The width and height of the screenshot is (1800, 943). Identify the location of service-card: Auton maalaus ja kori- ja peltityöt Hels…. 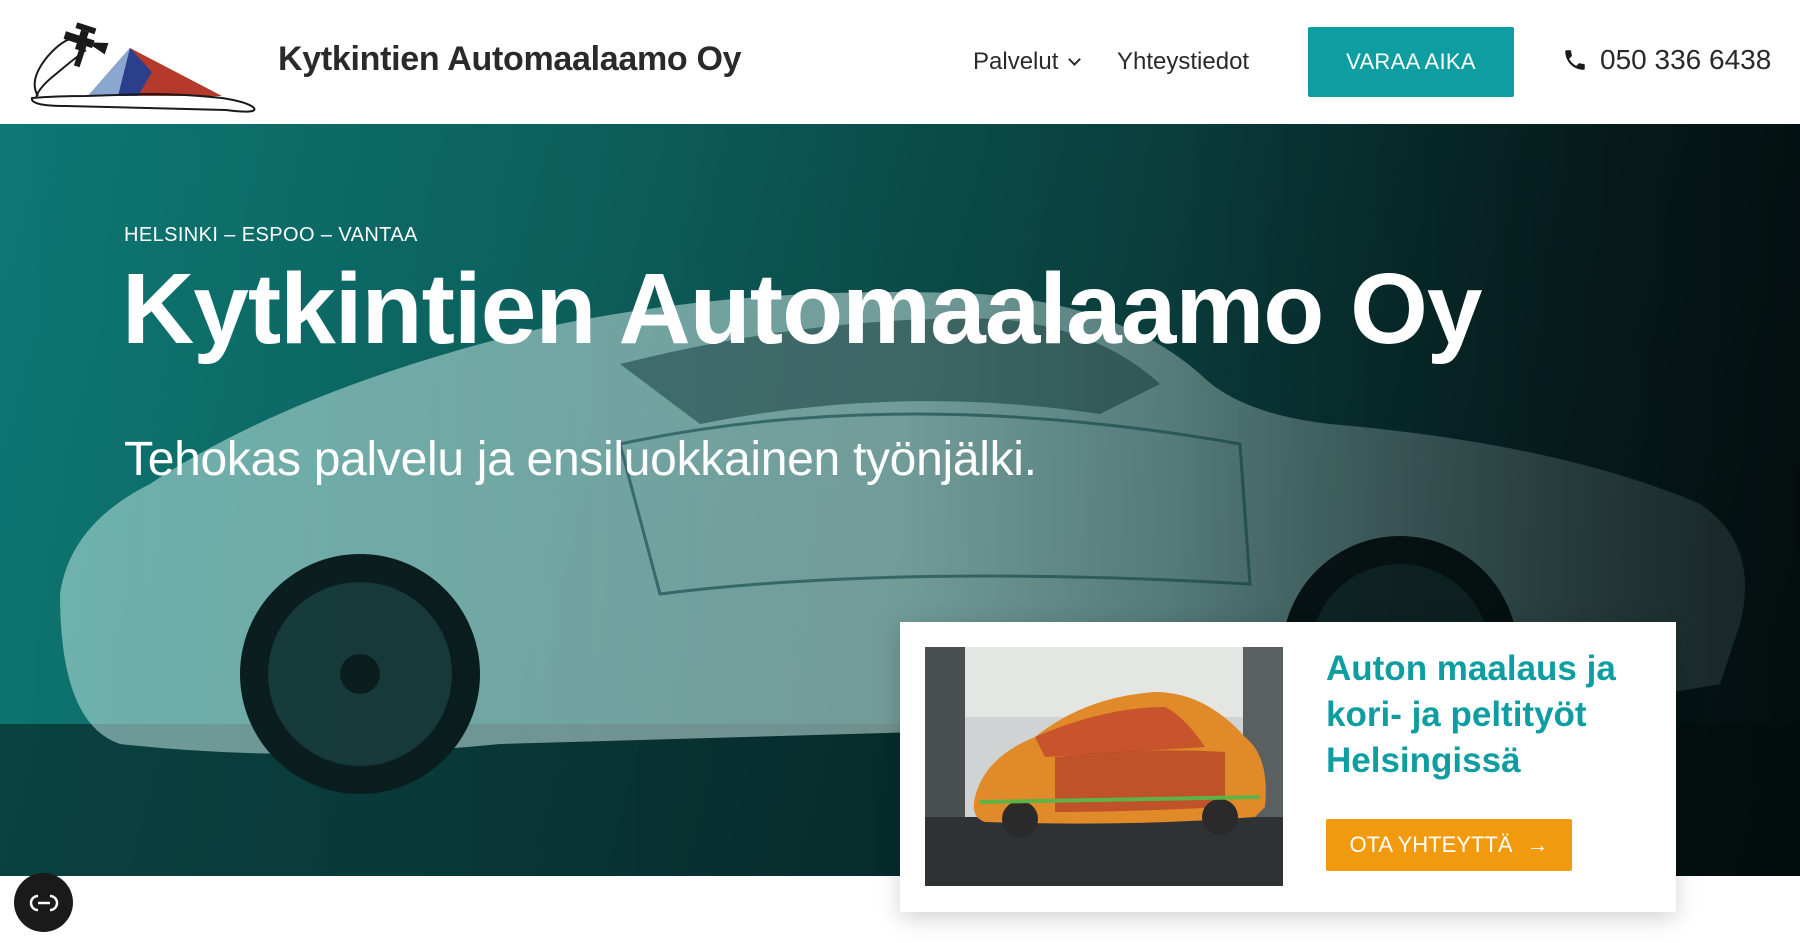
(1288, 767).